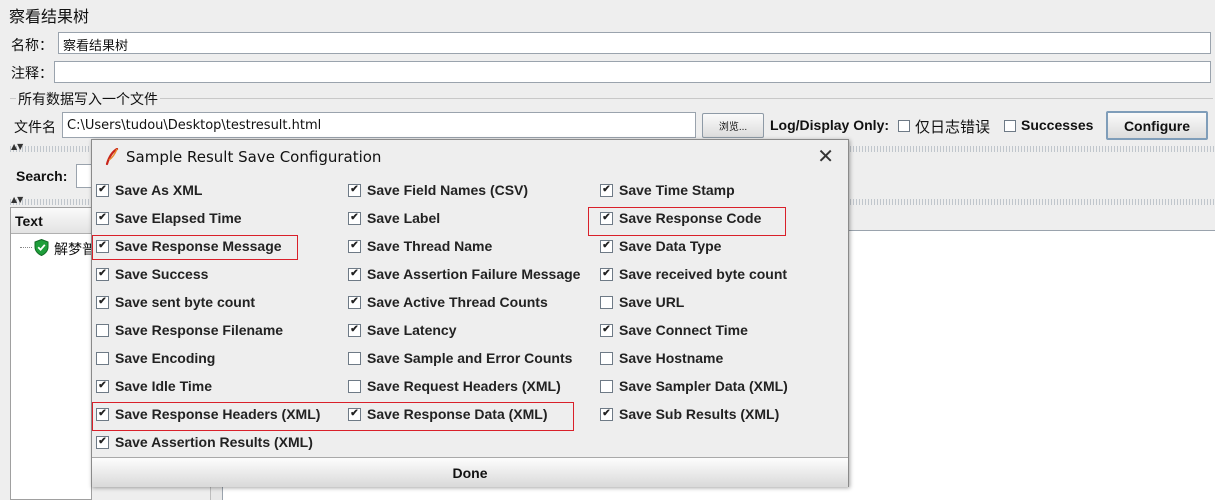 This screenshot has width=1215, height=500. What do you see at coordinates (904, 126) in the screenshot?
I see `errors-only-checkbox` at bounding box center [904, 126].